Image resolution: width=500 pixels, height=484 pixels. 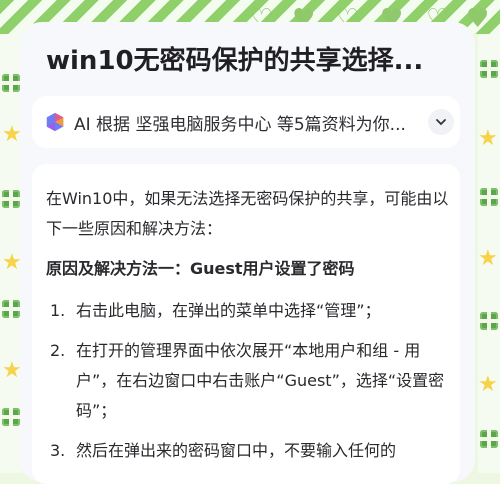 What do you see at coordinates (58, 450) in the screenshot?
I see `step-number: 3.` at bounding box center [58, 450].